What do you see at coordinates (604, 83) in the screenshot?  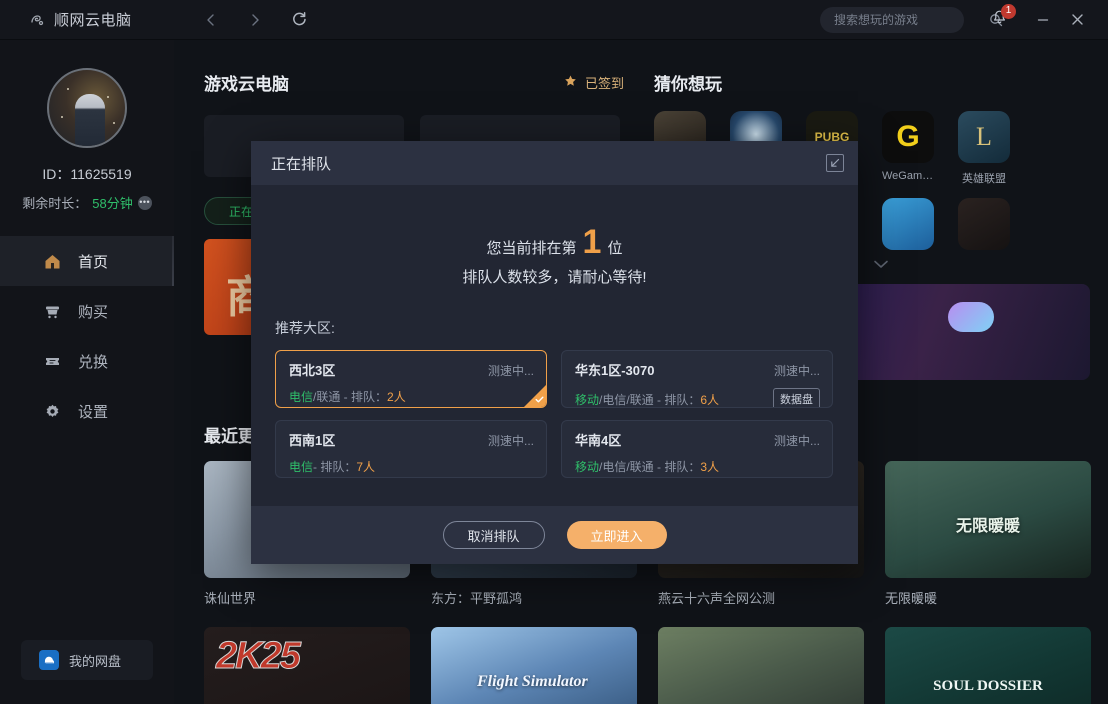 I see `signin-label: 已签到` at bounding box center [604, 83].